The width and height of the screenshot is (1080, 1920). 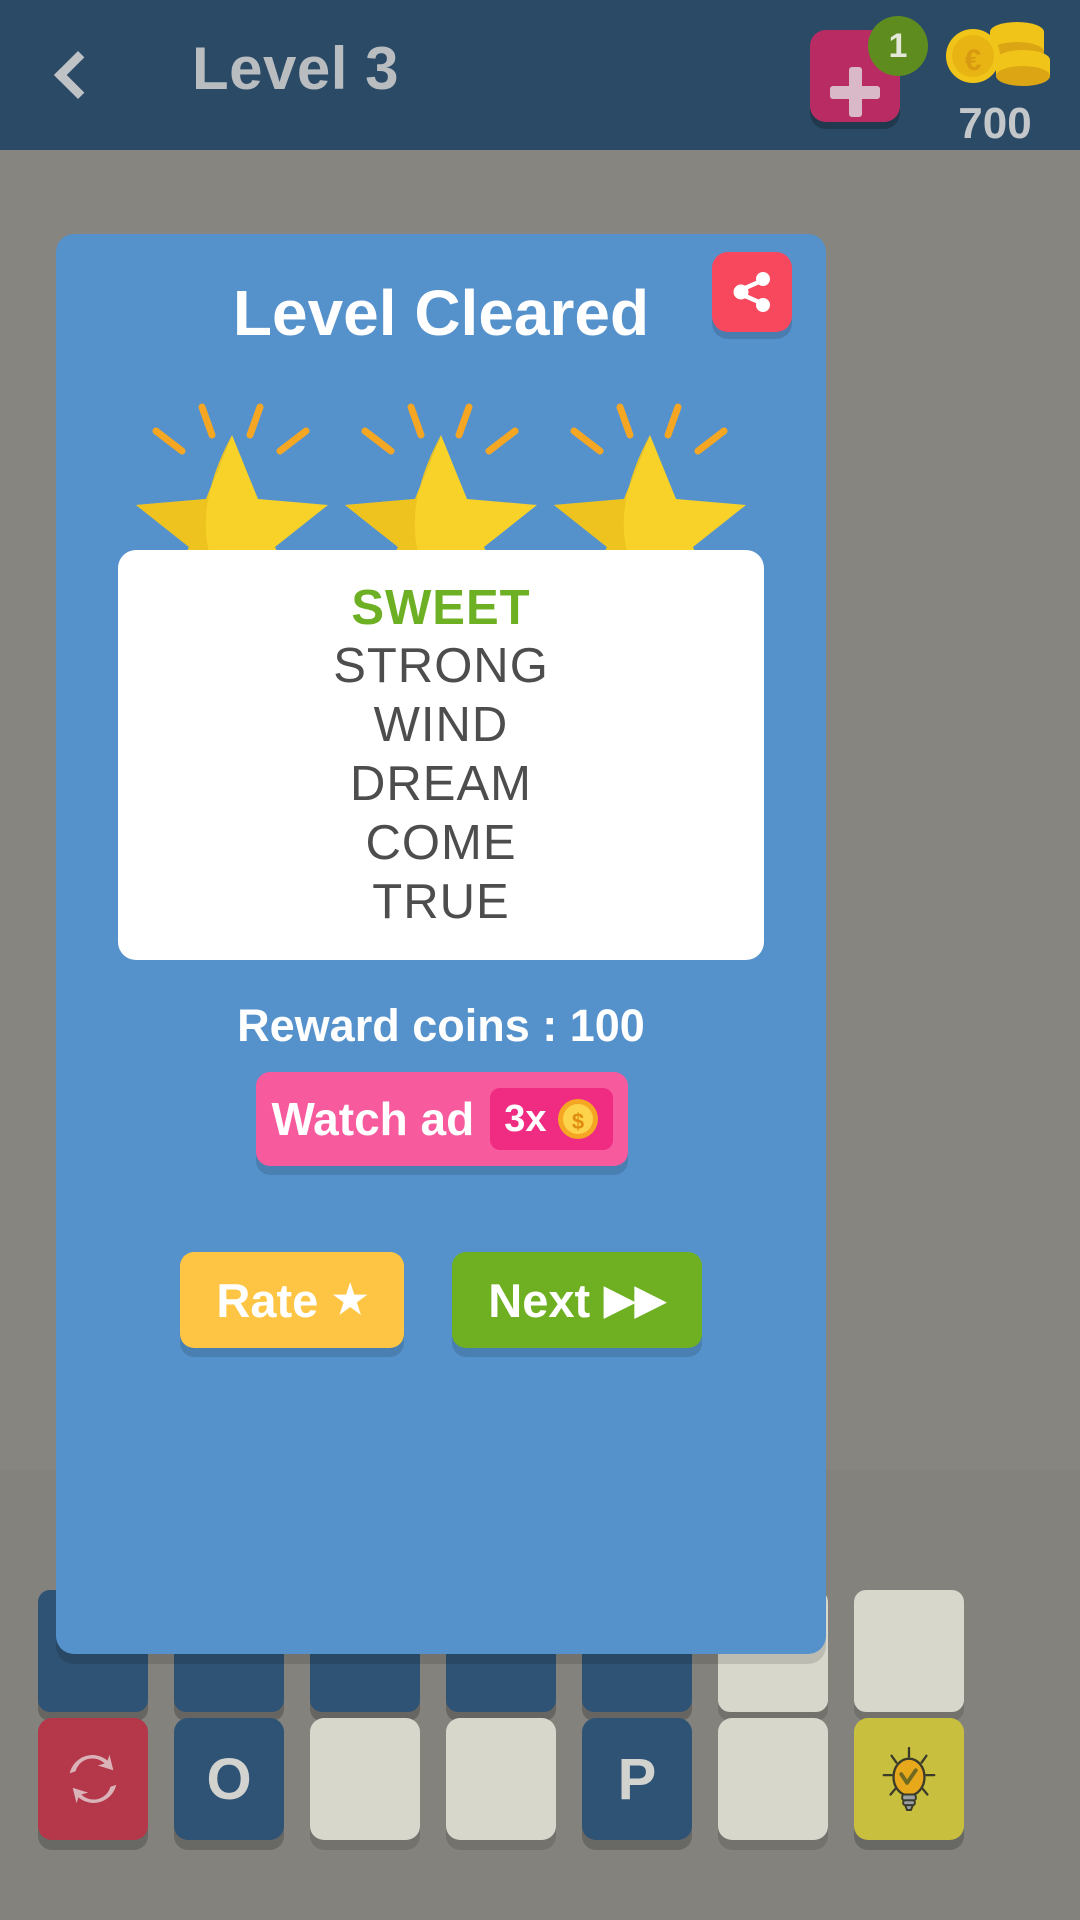 I want to click on coin-stack-icon: €, so click(x=998, y=54).